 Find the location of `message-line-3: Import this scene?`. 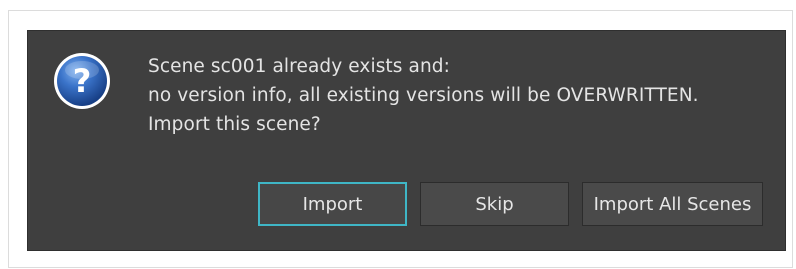

message-line-3: Import this scene? is located at coordinates (234, 124).